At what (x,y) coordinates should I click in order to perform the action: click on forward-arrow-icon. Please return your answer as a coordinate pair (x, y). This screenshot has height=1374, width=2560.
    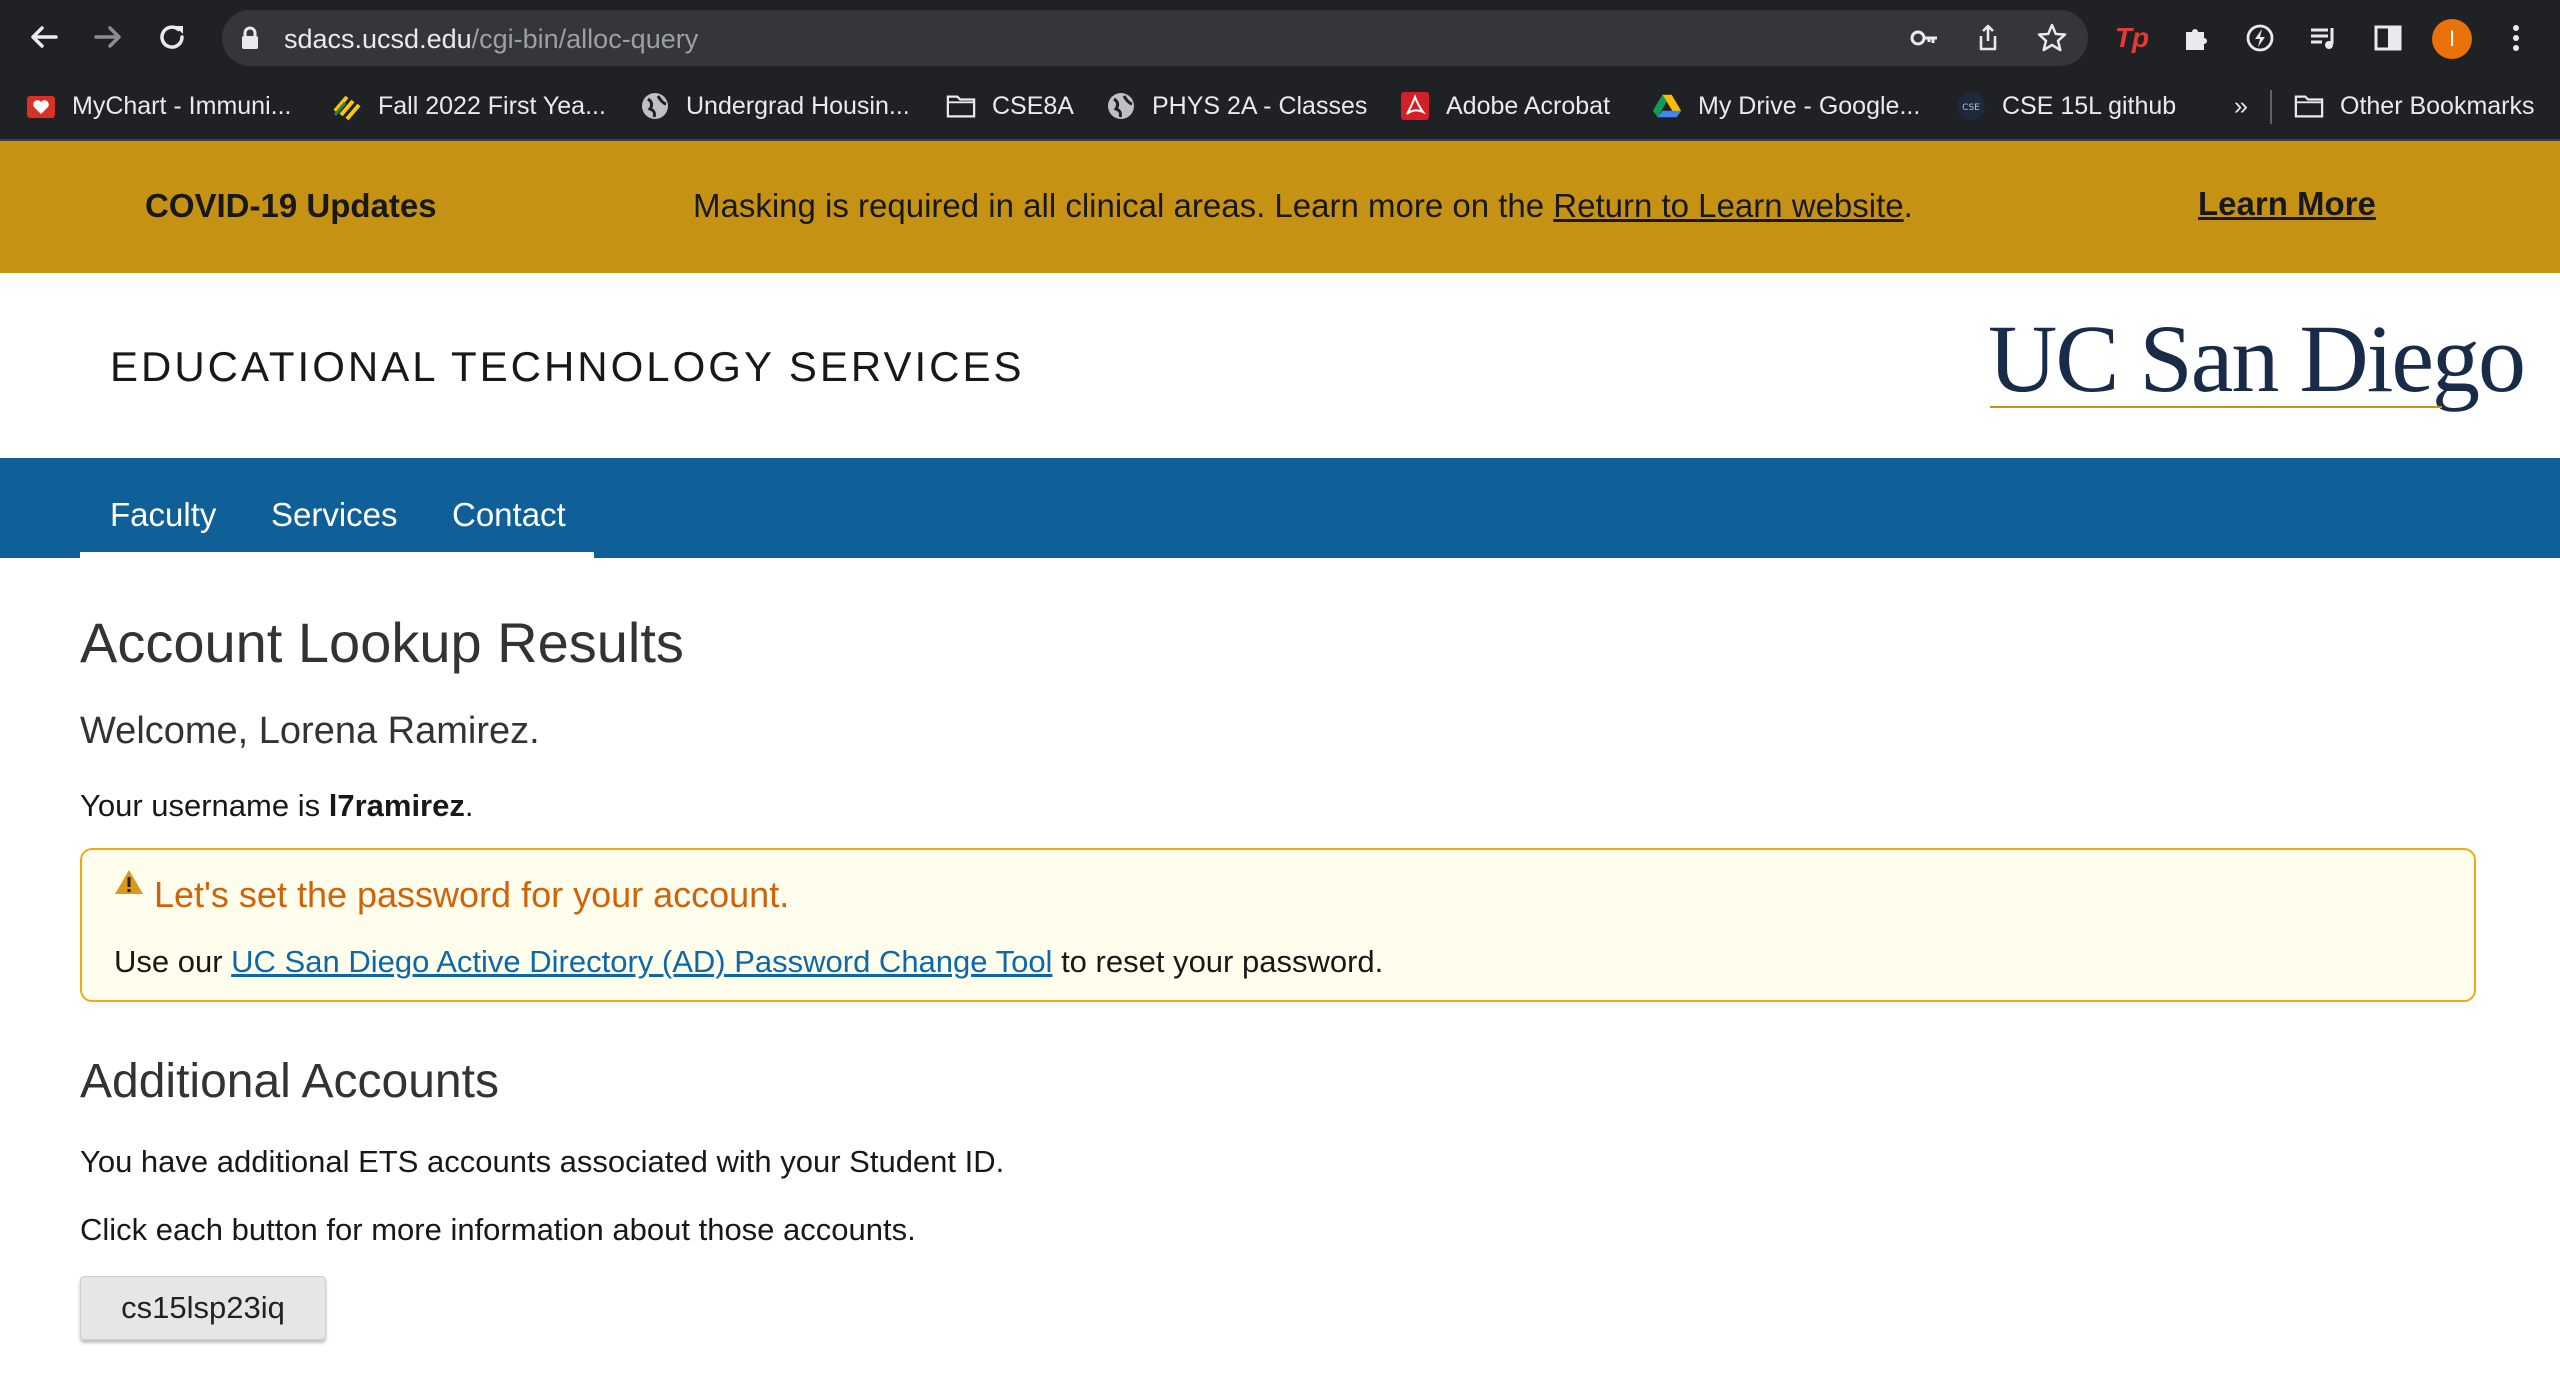
    Looking at the image, I should click on (107, 37).